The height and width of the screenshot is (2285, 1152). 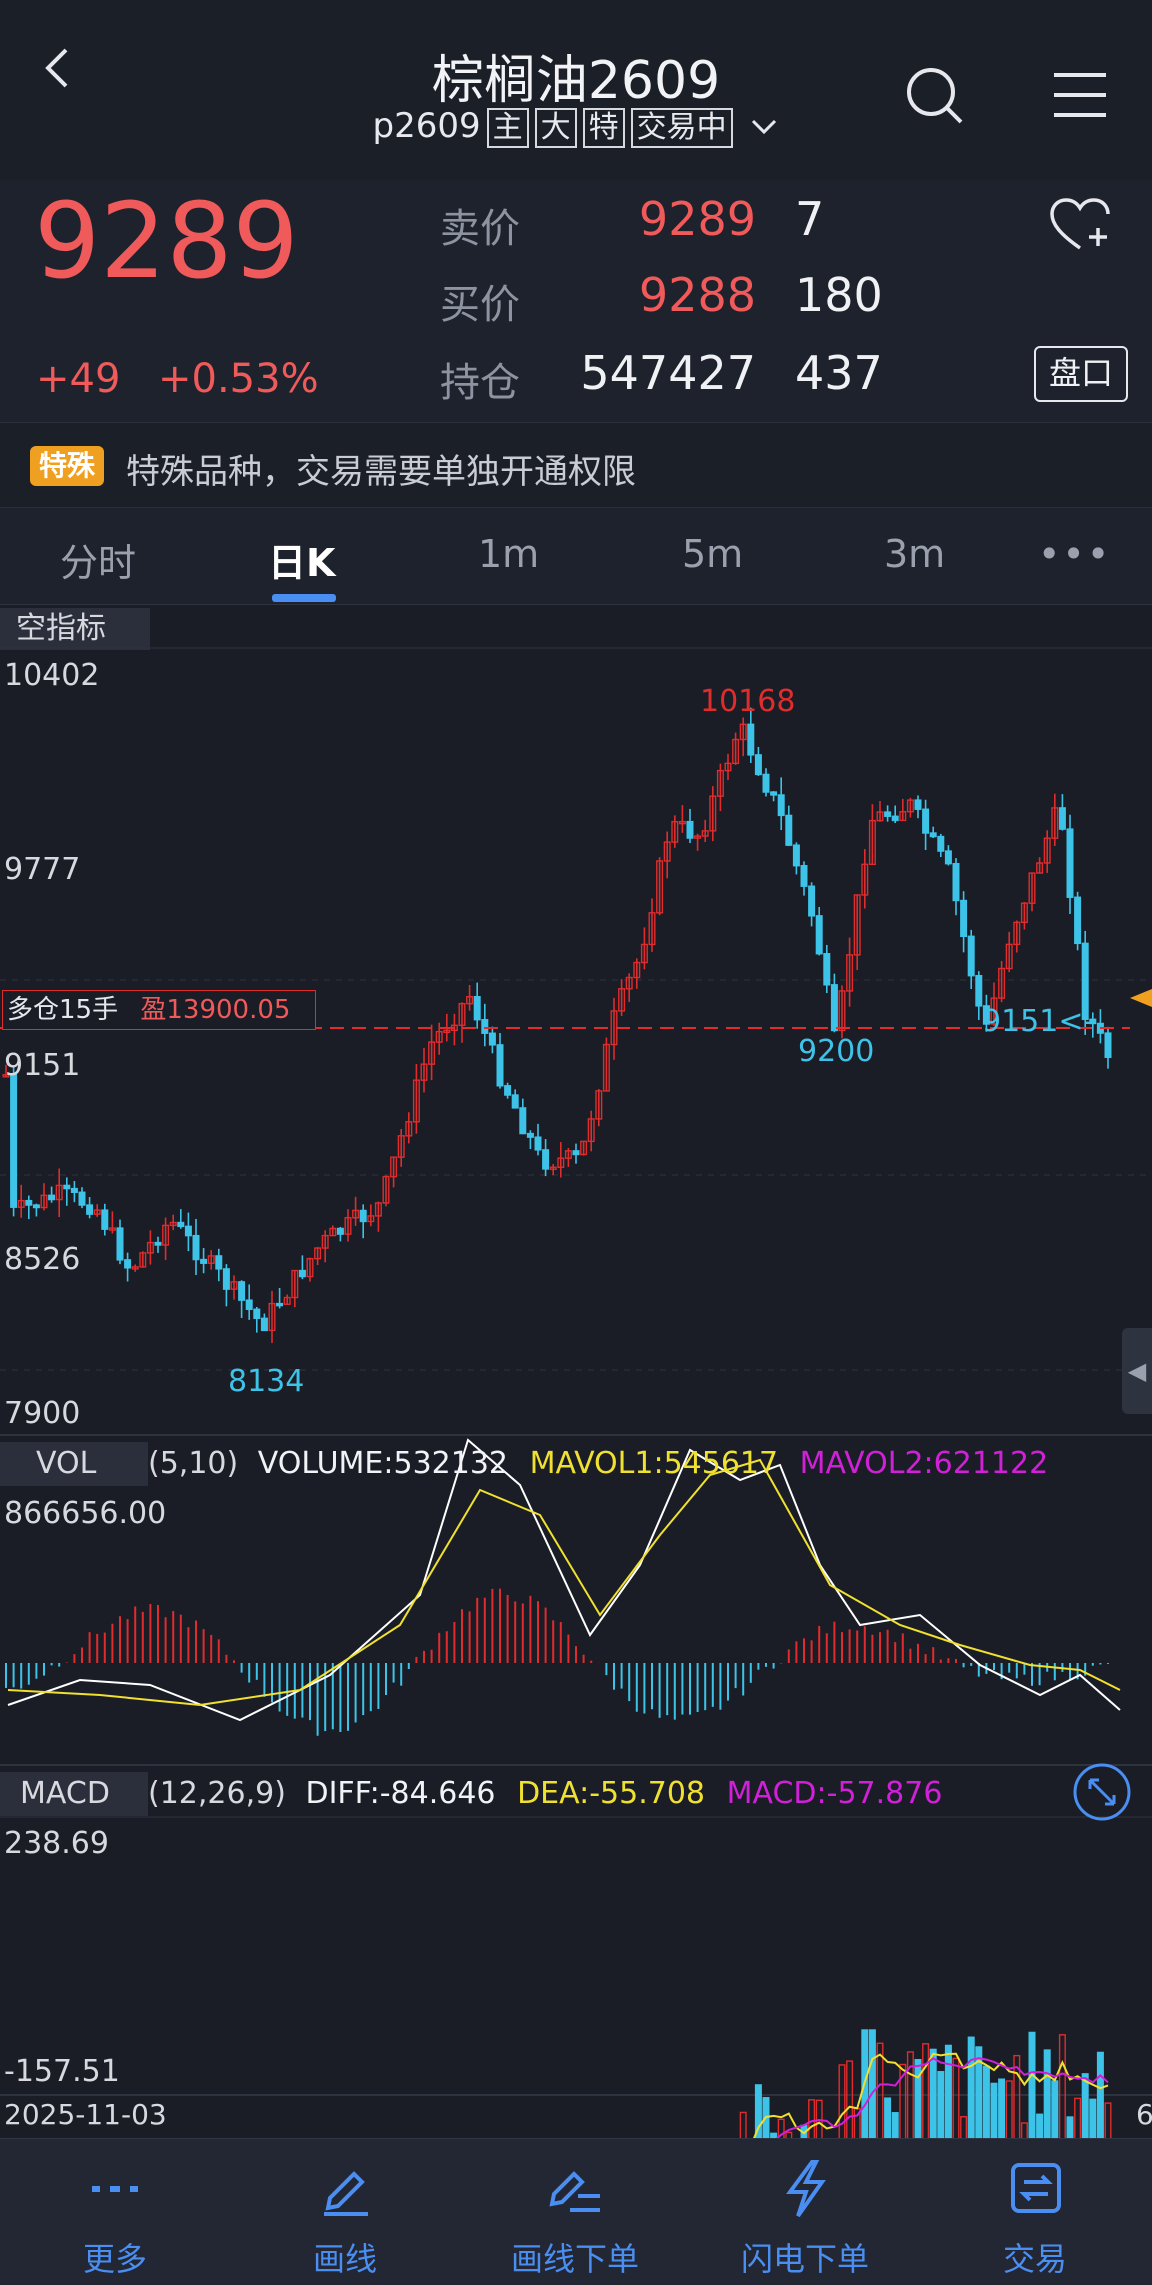 What do you see at coordinates (1034, 2259) in the screenshot?
I see `nav-trade-label: 交易` at bounding box center [1034, 2259].